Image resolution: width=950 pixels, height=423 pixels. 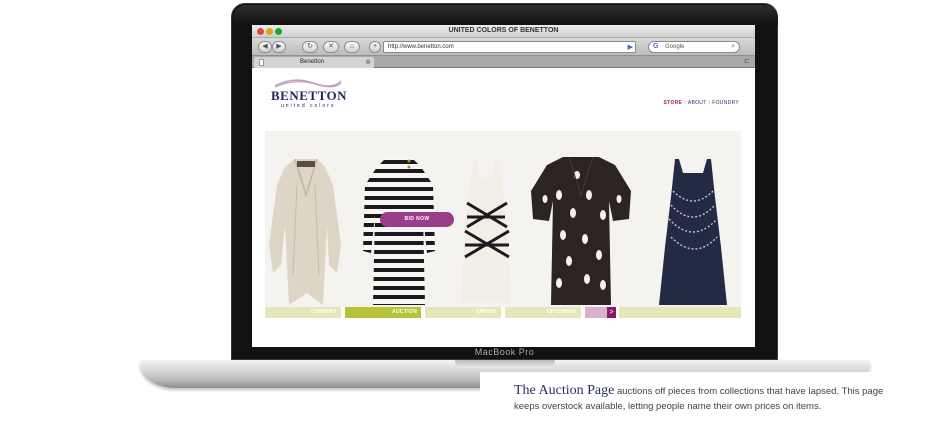 I want to click on search-icon: ⌕, so click(x=733, y=46).